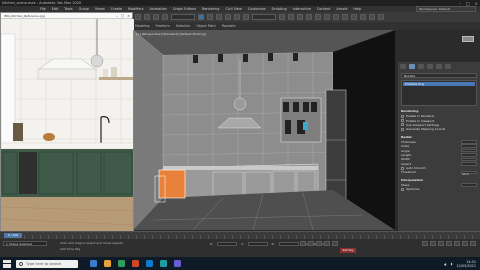 Image resolution: width=480 pixels, height=270 pixels. I want to click on clock: 14:52 12/05/2021, so click(466, 264).